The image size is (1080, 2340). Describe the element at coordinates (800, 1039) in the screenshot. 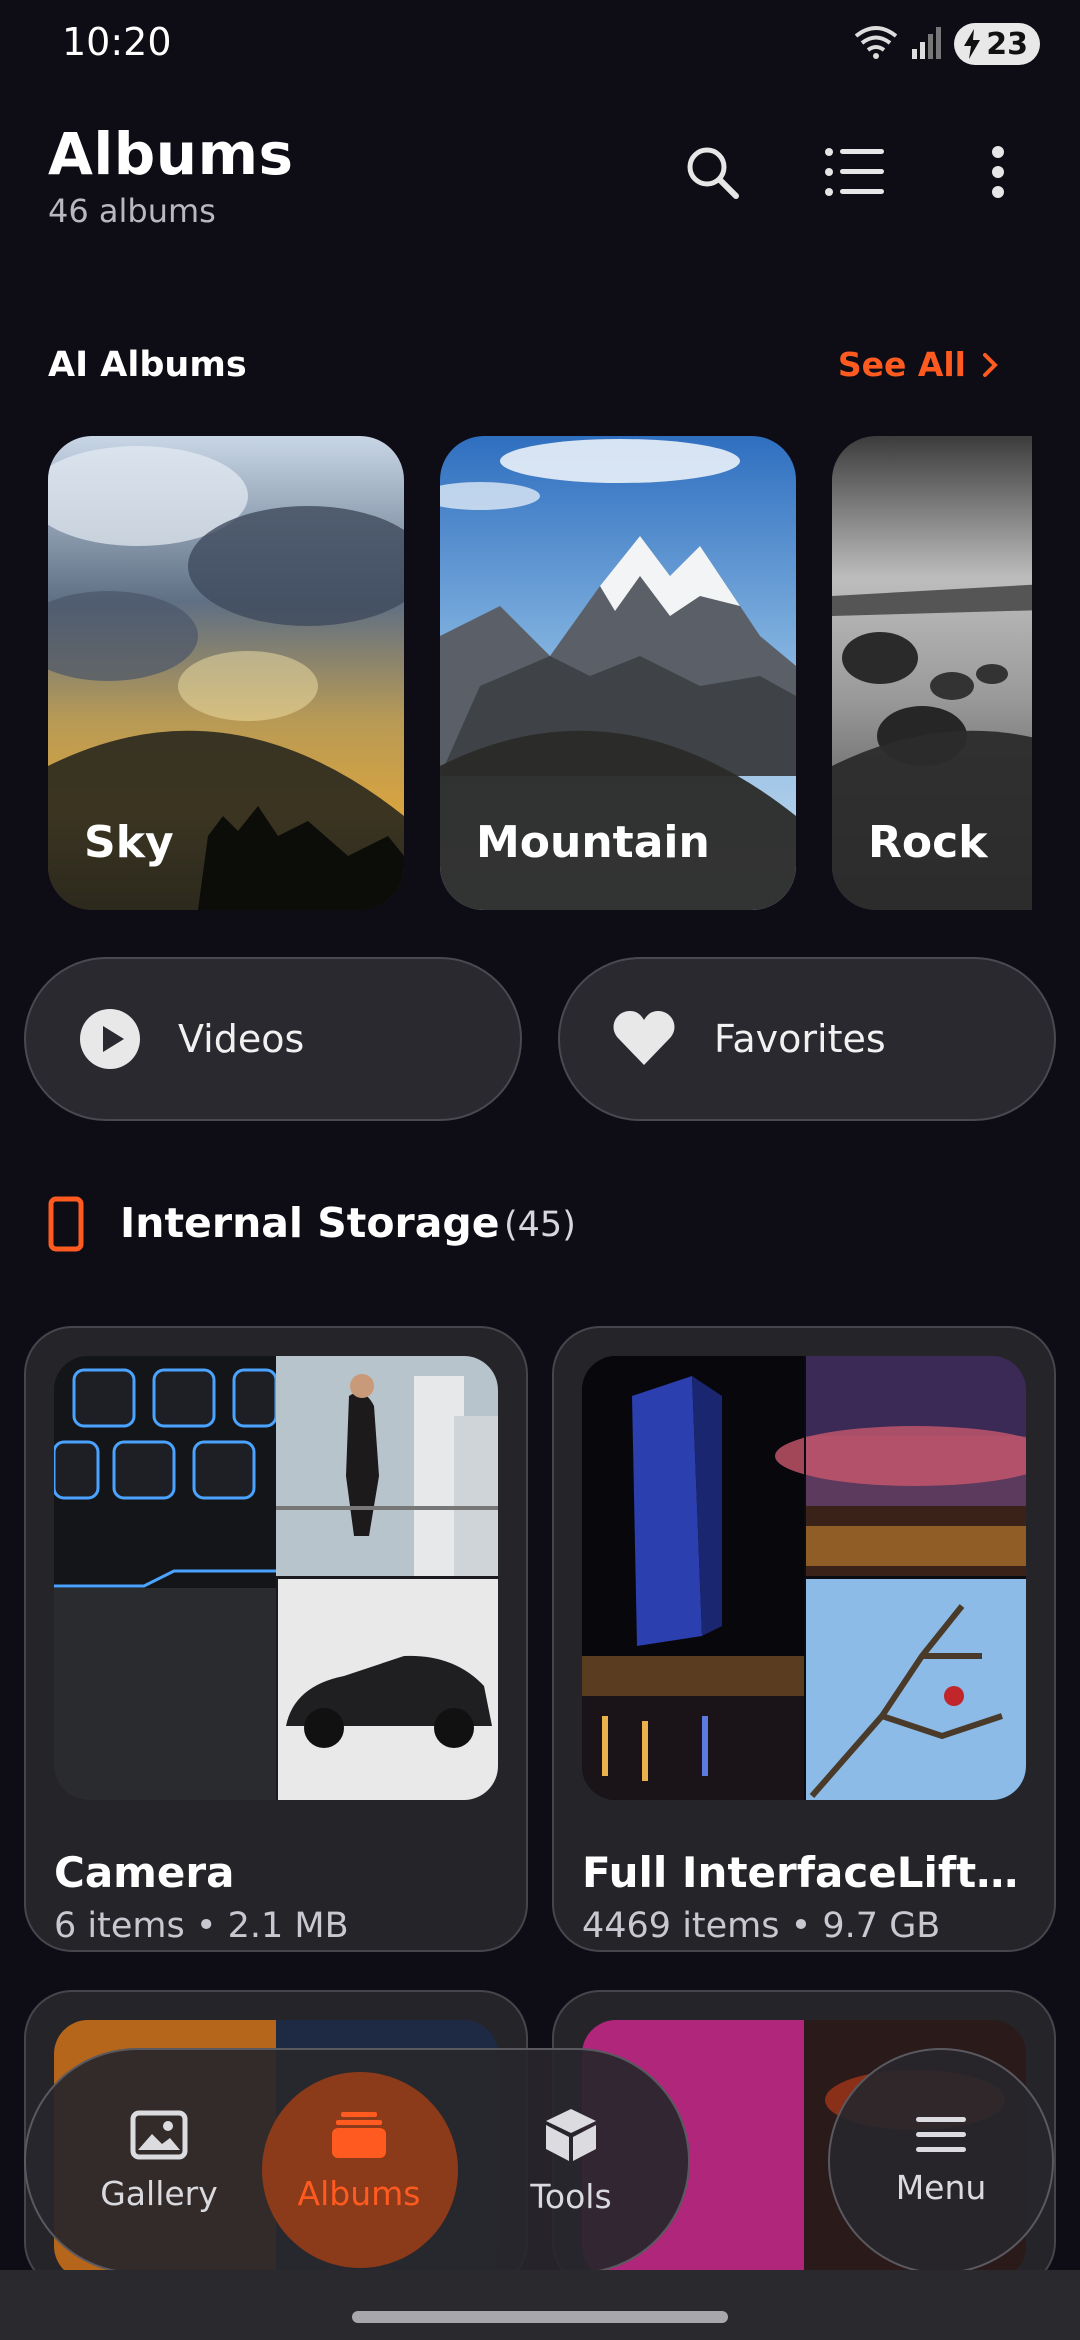

I see `favorites-label: Favorites` at that location.